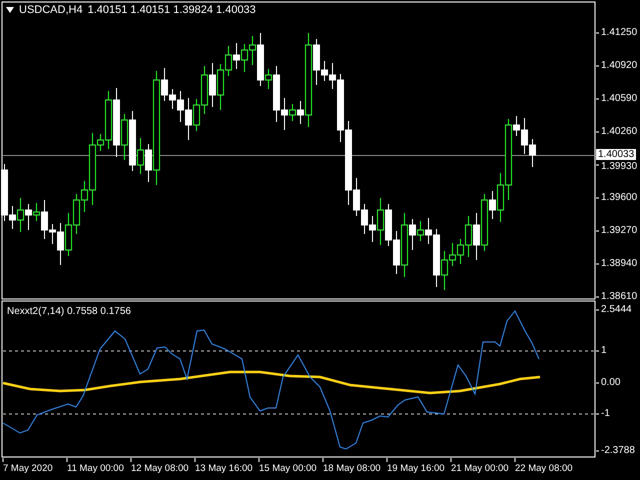  Describe the element at coordinates (619, 33) in the screenshot. I see `price-tick-label: 1.41250` at that location.